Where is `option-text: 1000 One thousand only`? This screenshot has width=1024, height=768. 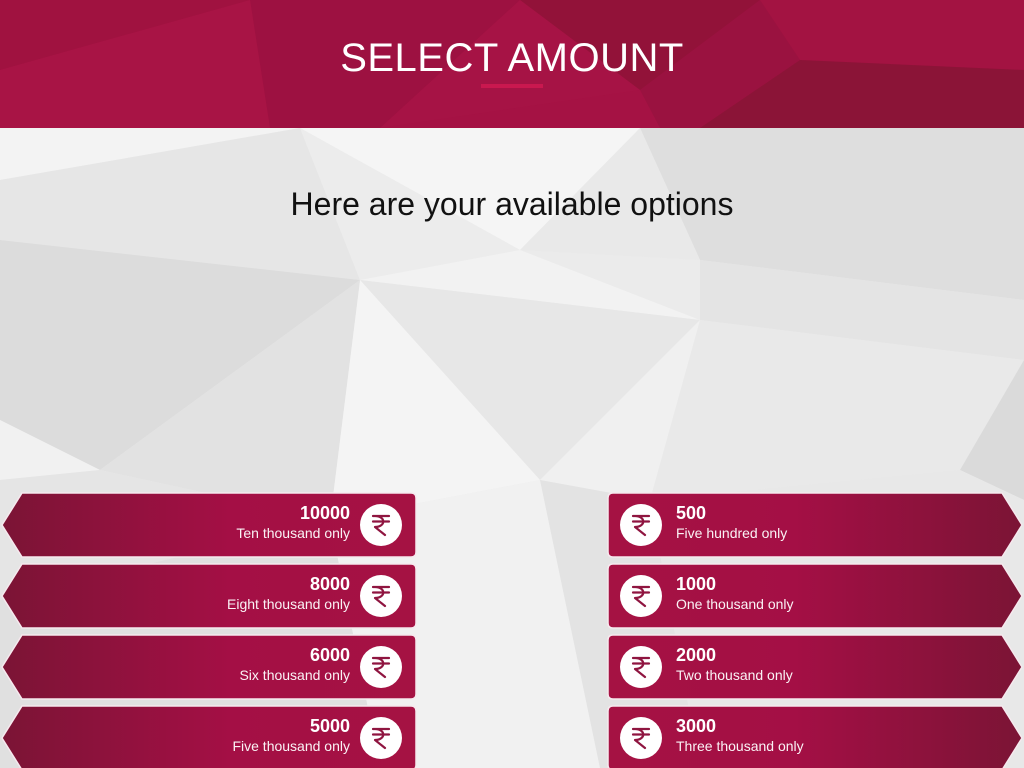
option-text: 1000 One thousand only is located at coordinates (735, 594).